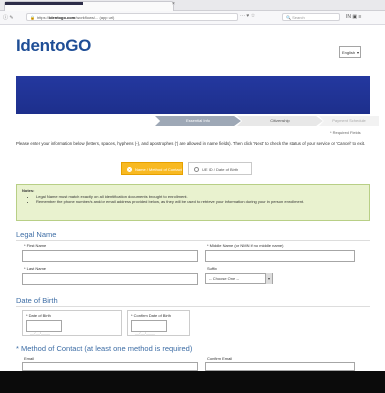  I want to click on browser-tab-bar: ×, so click(192, 5).